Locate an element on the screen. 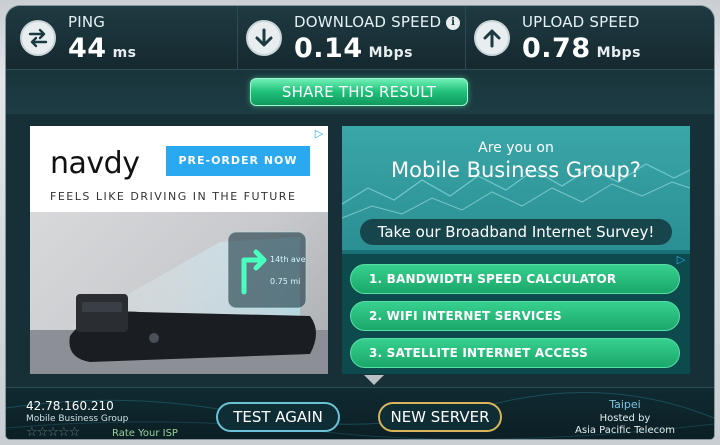 Image resolution: width=720 pixels, height=445 pixels. new-server-button: NEW SERVER is located at coordinates (440, 417).